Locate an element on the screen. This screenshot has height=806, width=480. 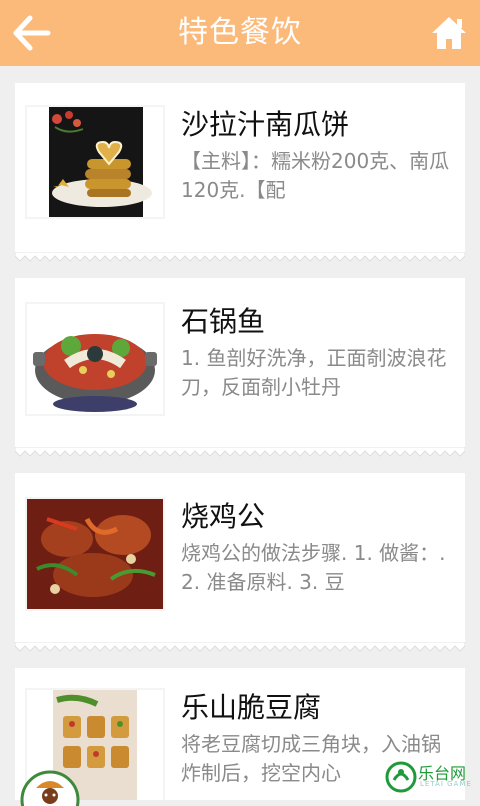
watermark-logo-icon is located at coordinates (401, 777).